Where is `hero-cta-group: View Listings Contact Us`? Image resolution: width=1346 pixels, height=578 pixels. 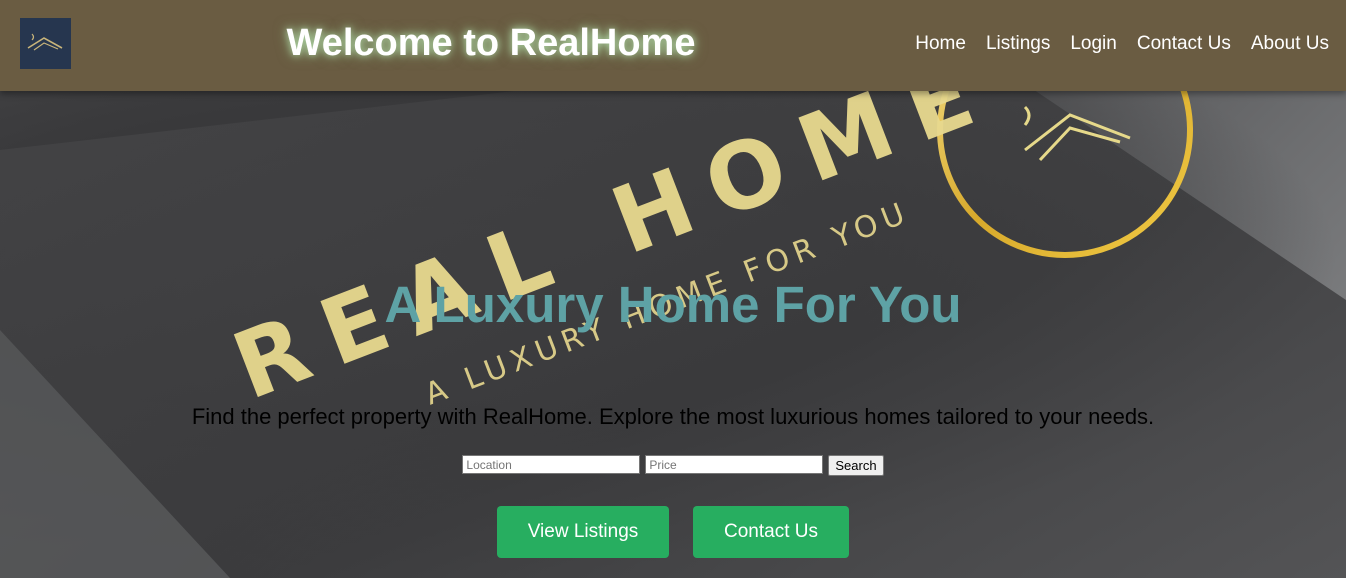 hero-cta-group: View Listings Contact Us is located at coordinates (673, 532).